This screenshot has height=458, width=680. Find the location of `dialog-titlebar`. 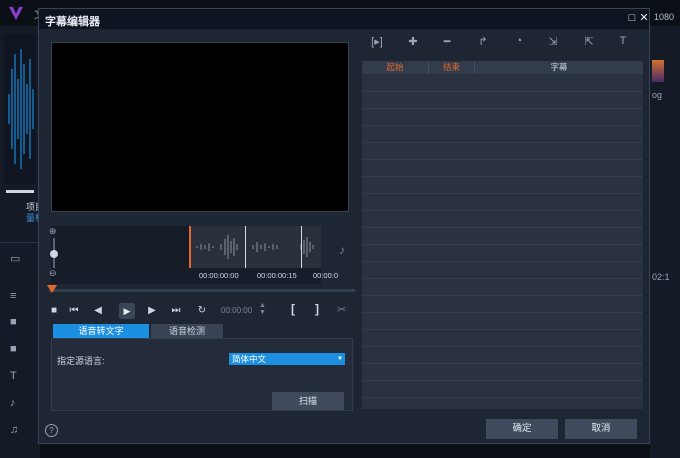

dialog-titlebar is located at coordinates (344, 19).